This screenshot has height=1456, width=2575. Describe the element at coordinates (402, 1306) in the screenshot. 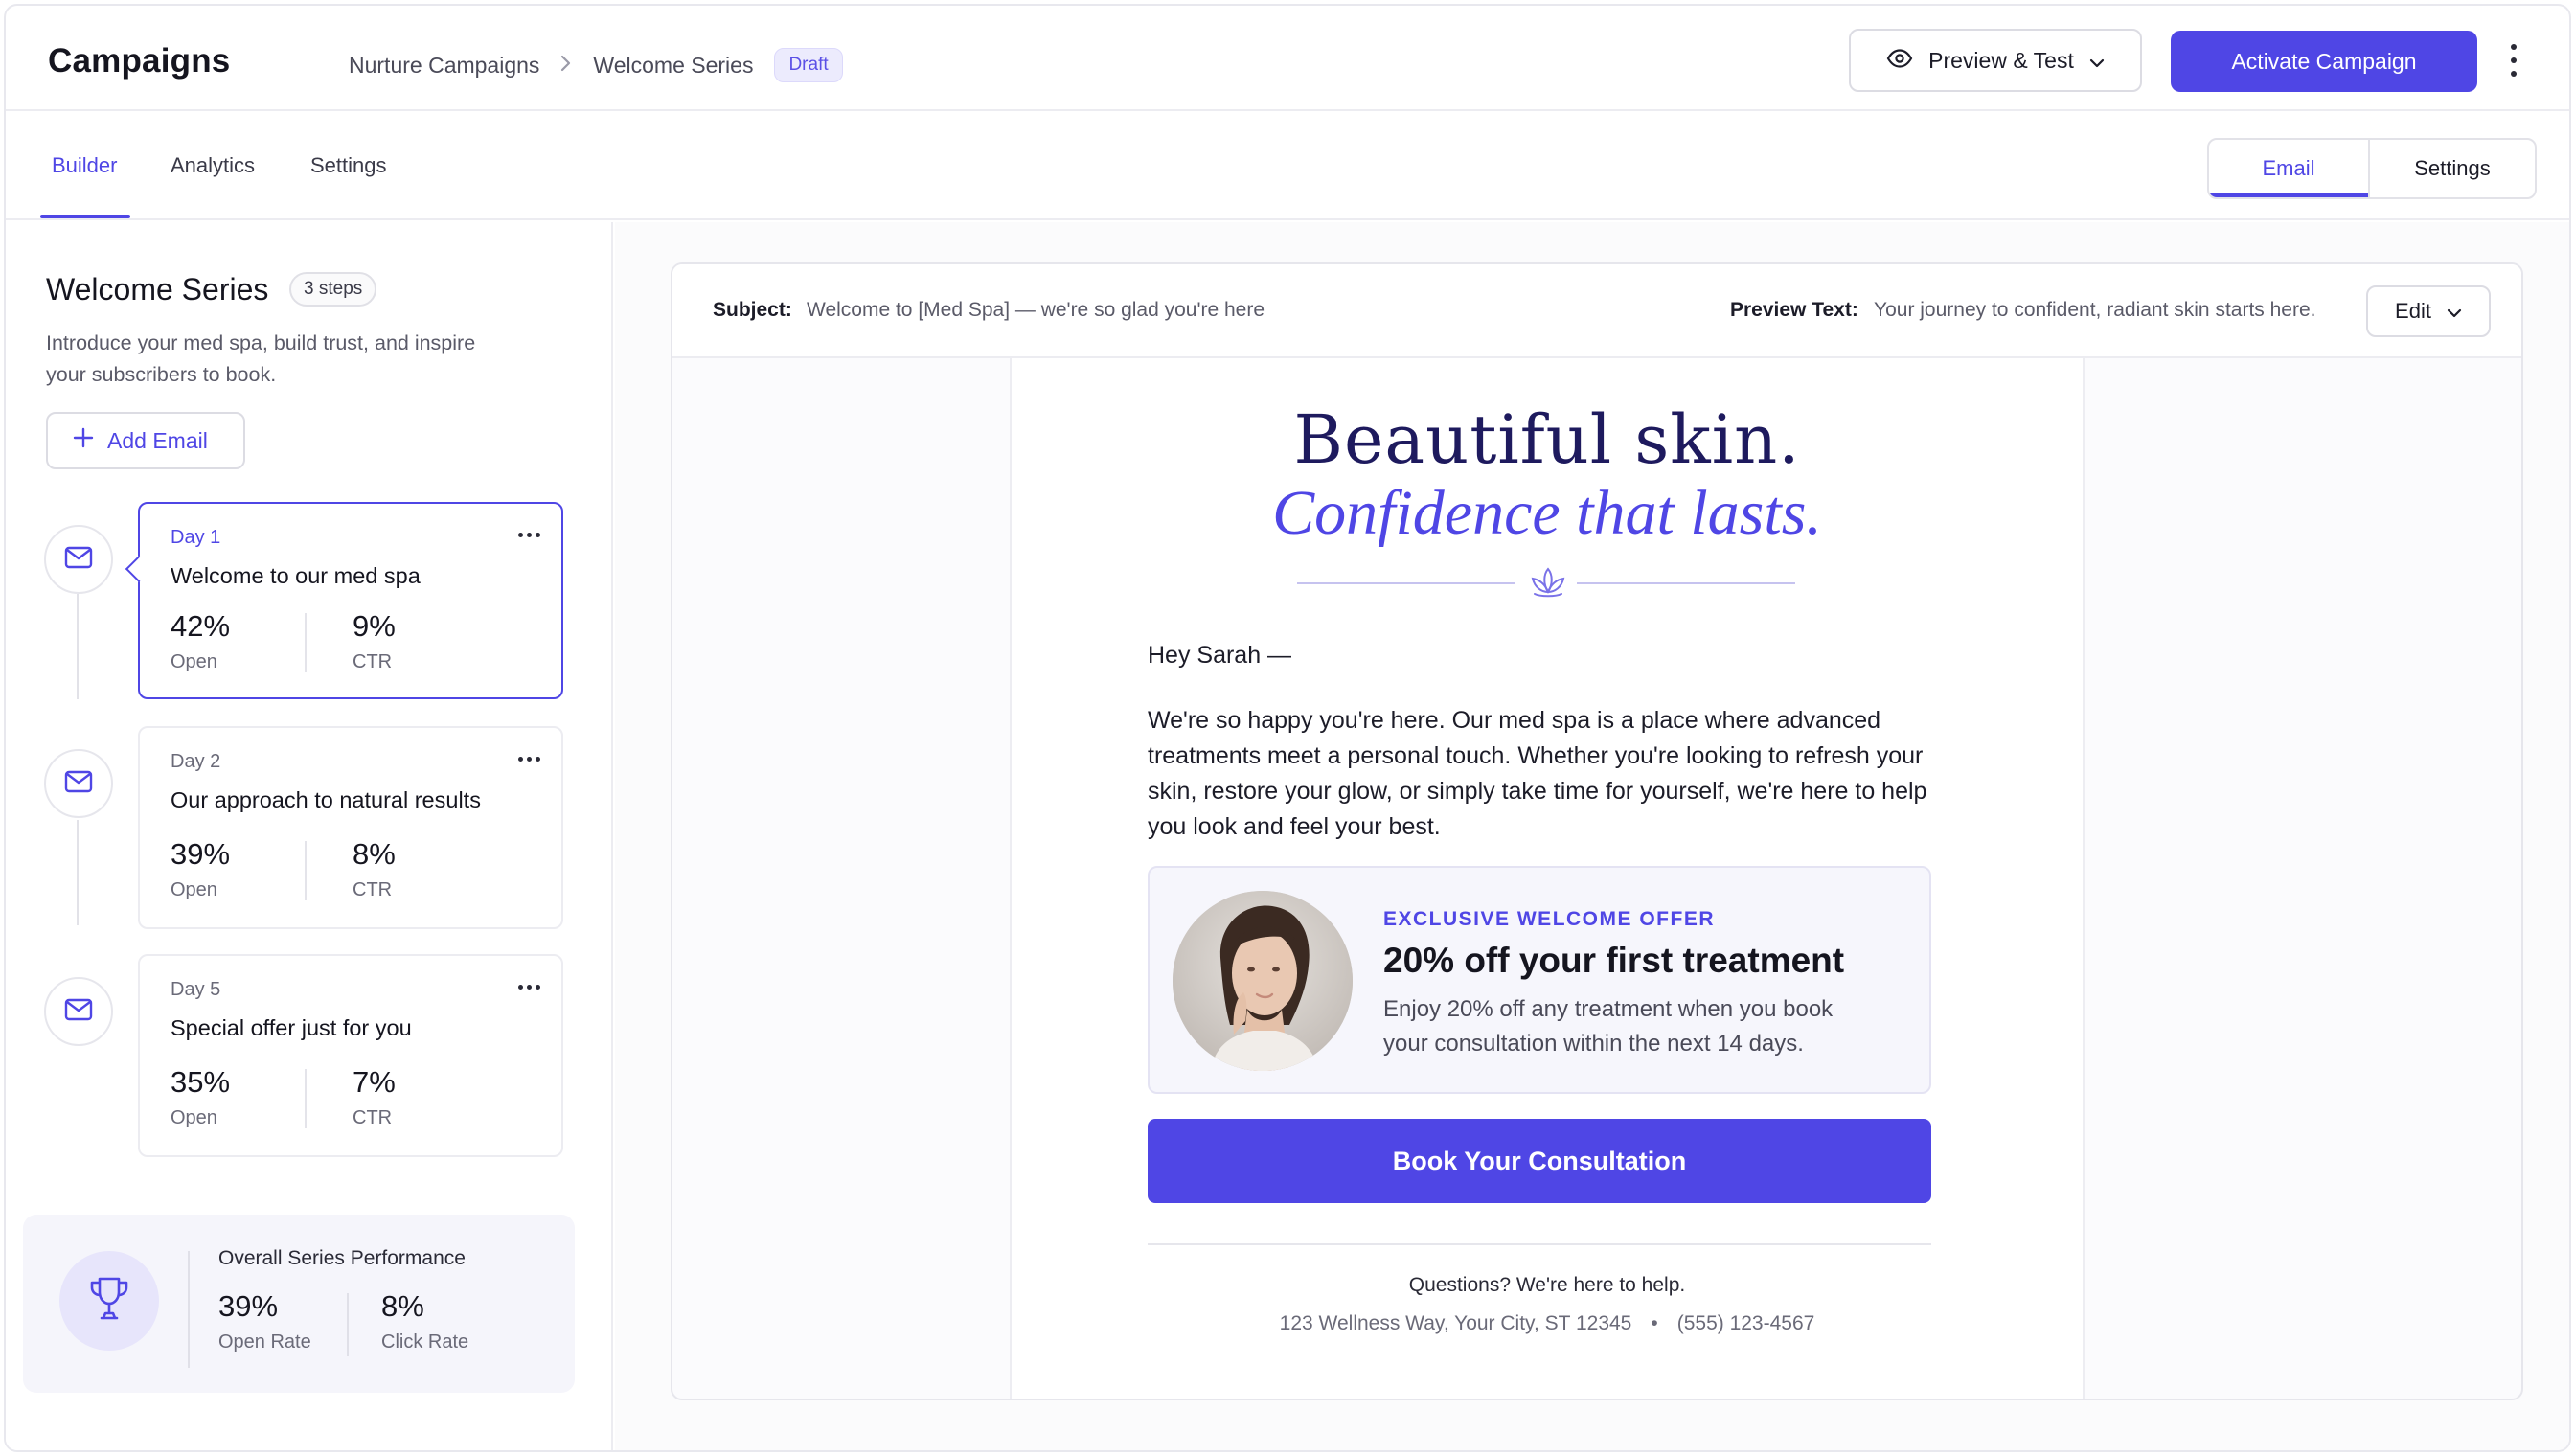

I see `overall-click-rate: 8%` at that location.